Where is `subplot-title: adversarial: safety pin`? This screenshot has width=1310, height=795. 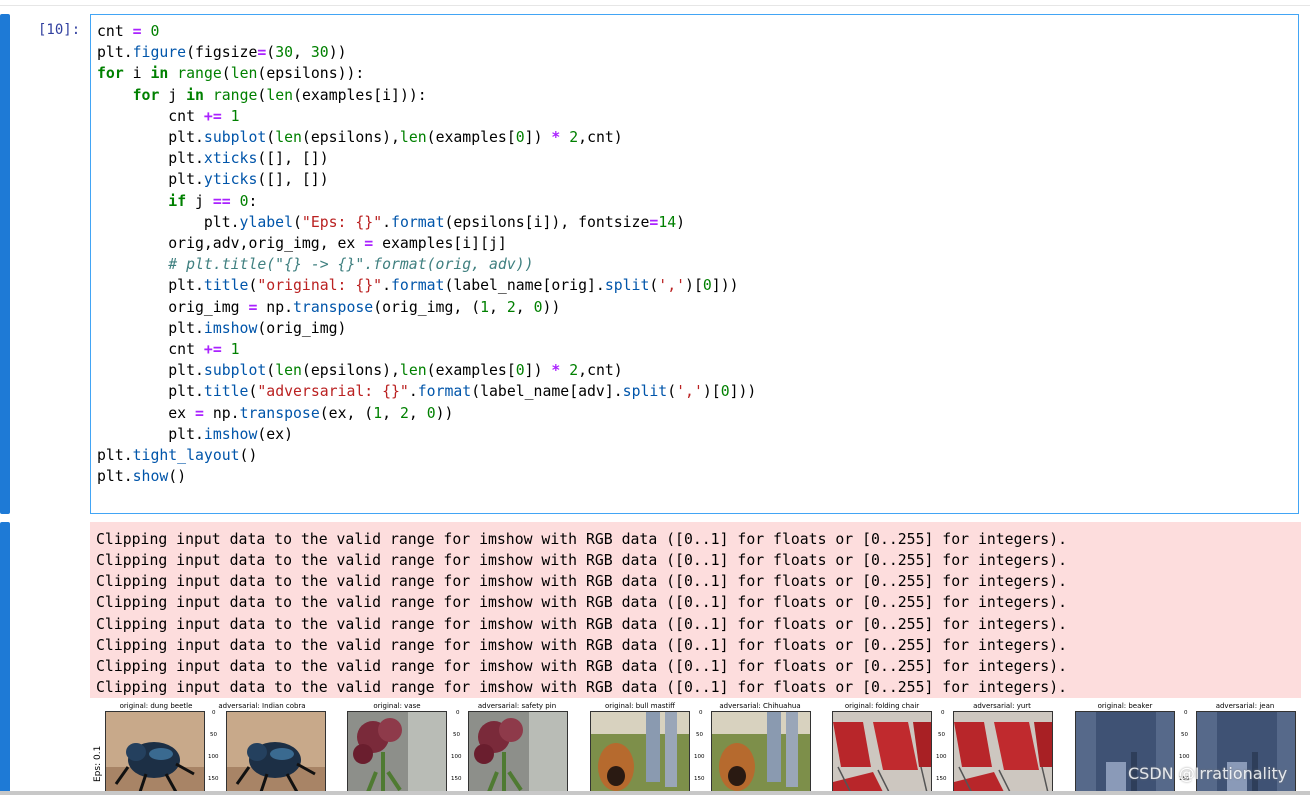
subplot-title: adversarial: safety pin is located at coordinates (517, 706).